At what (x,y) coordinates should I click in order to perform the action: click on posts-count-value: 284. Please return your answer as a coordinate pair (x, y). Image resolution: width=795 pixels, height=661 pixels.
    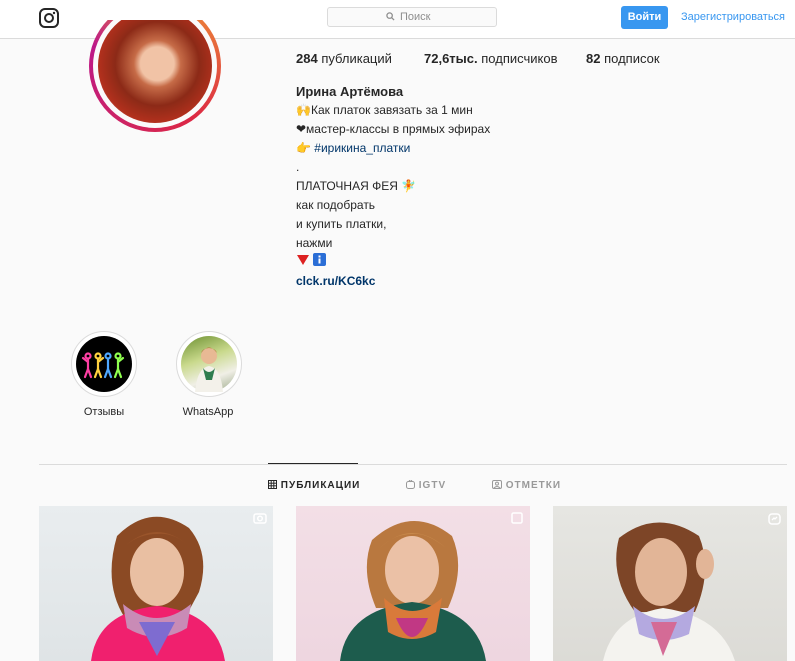
    Looking at the image, I should click on (307, 58).